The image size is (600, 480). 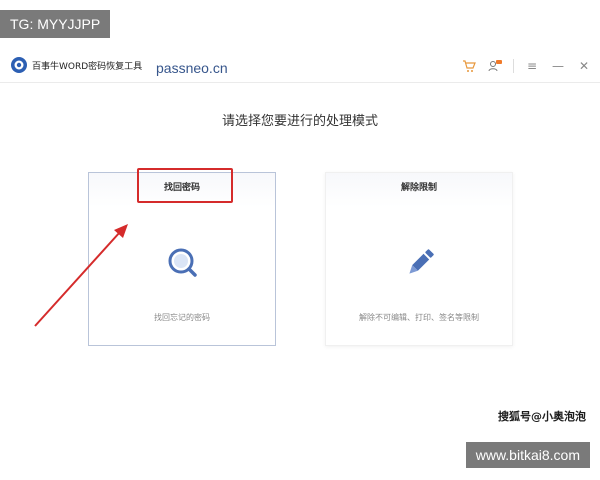 What do you see at coordinates (527, 455) in the screenshot?
I see `site-watermark: www.bitkai8.com` at bounding box center [527, 455].